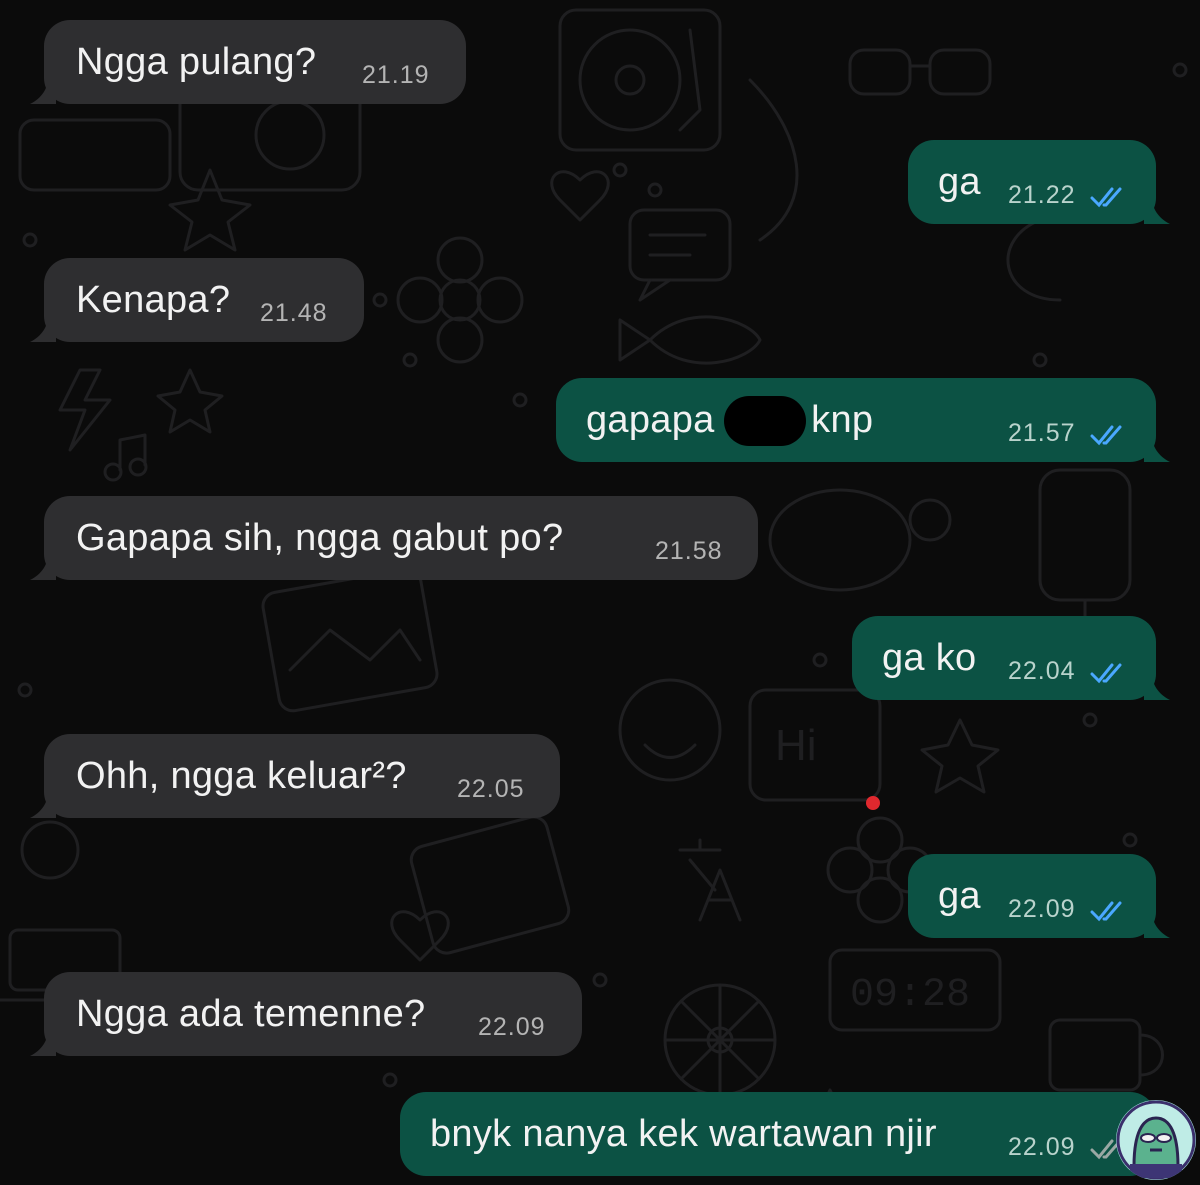 The image size is (1200, 1185). I want to click on cup-icon, so click(1106, 1055).